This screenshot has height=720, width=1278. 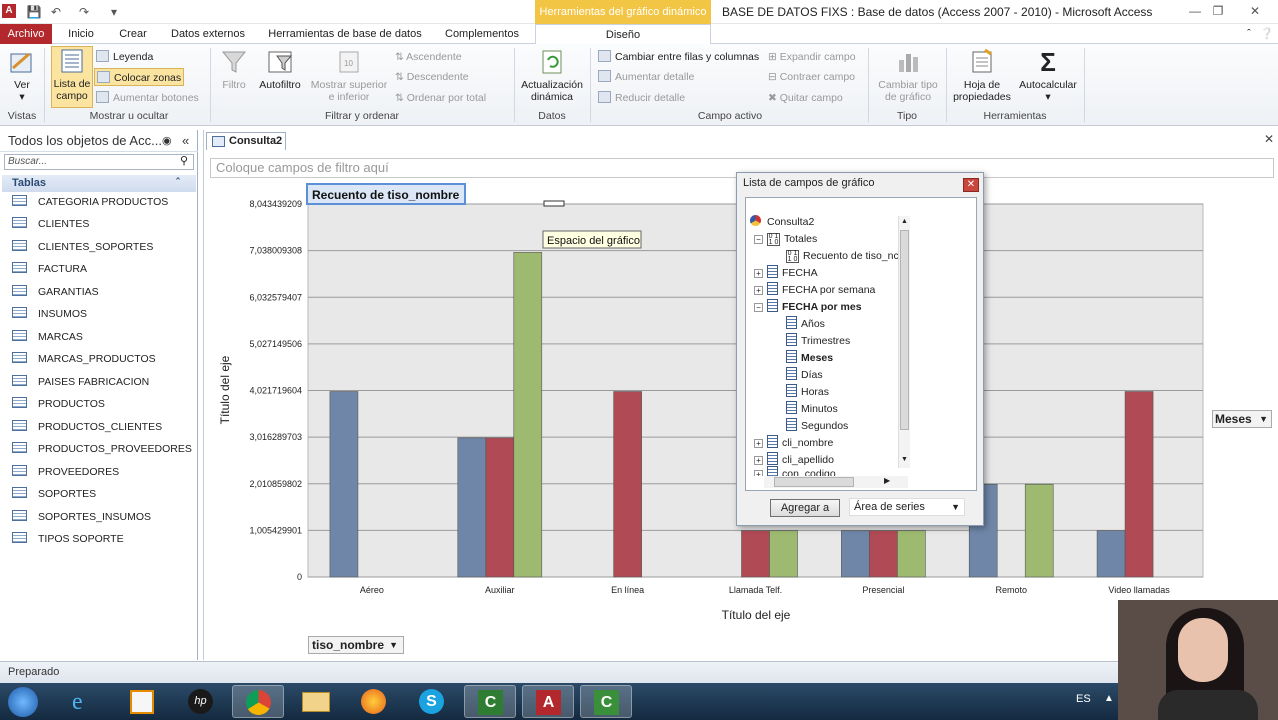 What do you see at coordinates (1255, 11) in the screenshot?
I see `close-icon: ✕` at bounding box center [1255, 11].